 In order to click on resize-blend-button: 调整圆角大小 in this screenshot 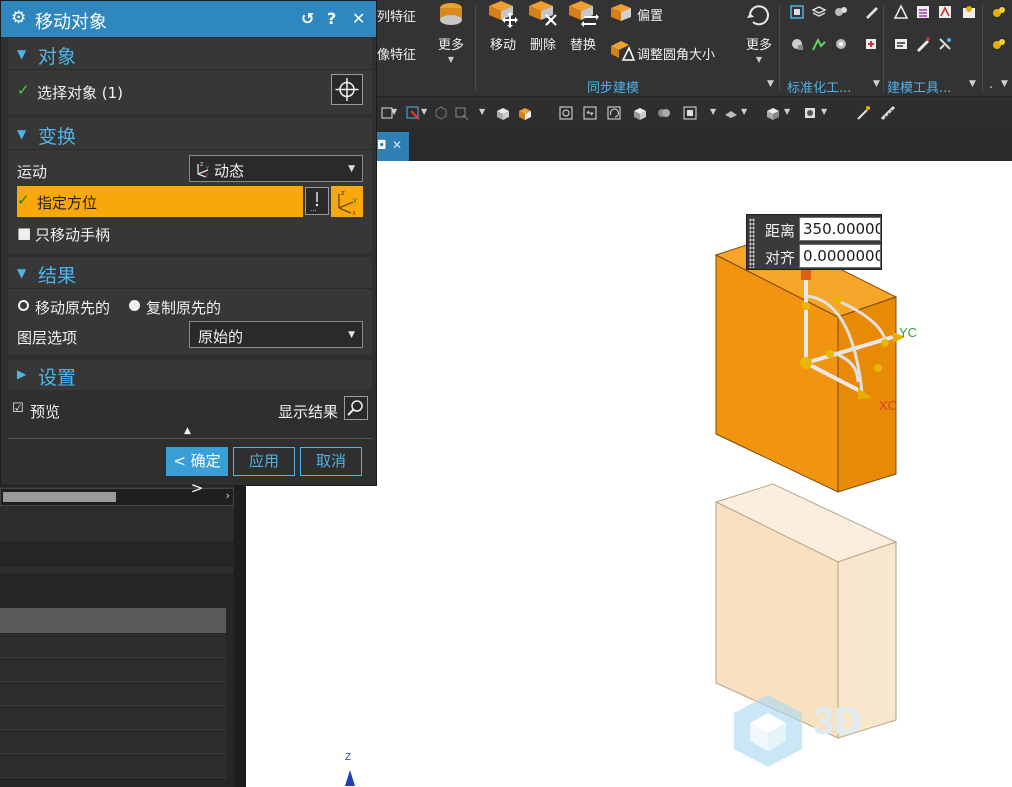, I will do `click(674, 51)`.